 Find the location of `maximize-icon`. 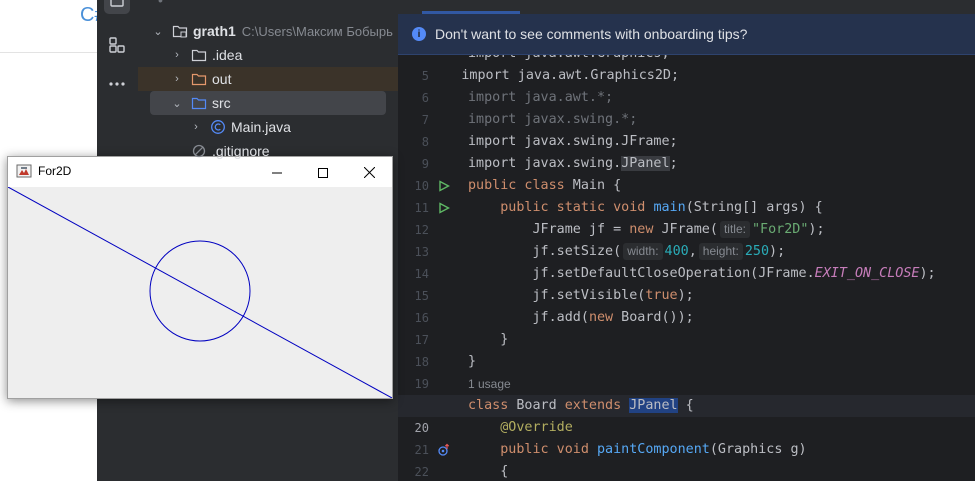

maximize-icon is located at coordinates (323, 172).